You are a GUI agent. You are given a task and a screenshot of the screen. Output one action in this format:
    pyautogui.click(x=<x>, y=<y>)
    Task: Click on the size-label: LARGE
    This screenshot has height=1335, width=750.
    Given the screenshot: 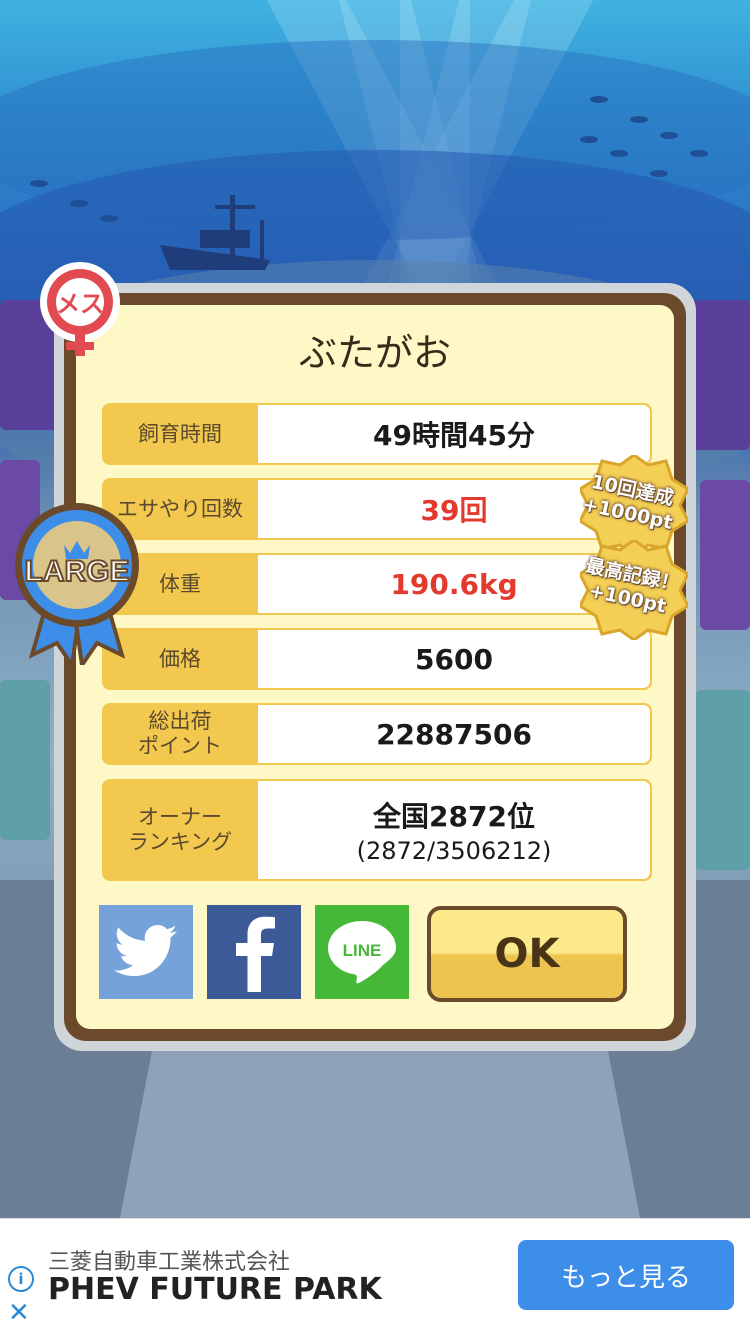 What is the action you would take?
    pyautogui.click(x=77, y=571)
    